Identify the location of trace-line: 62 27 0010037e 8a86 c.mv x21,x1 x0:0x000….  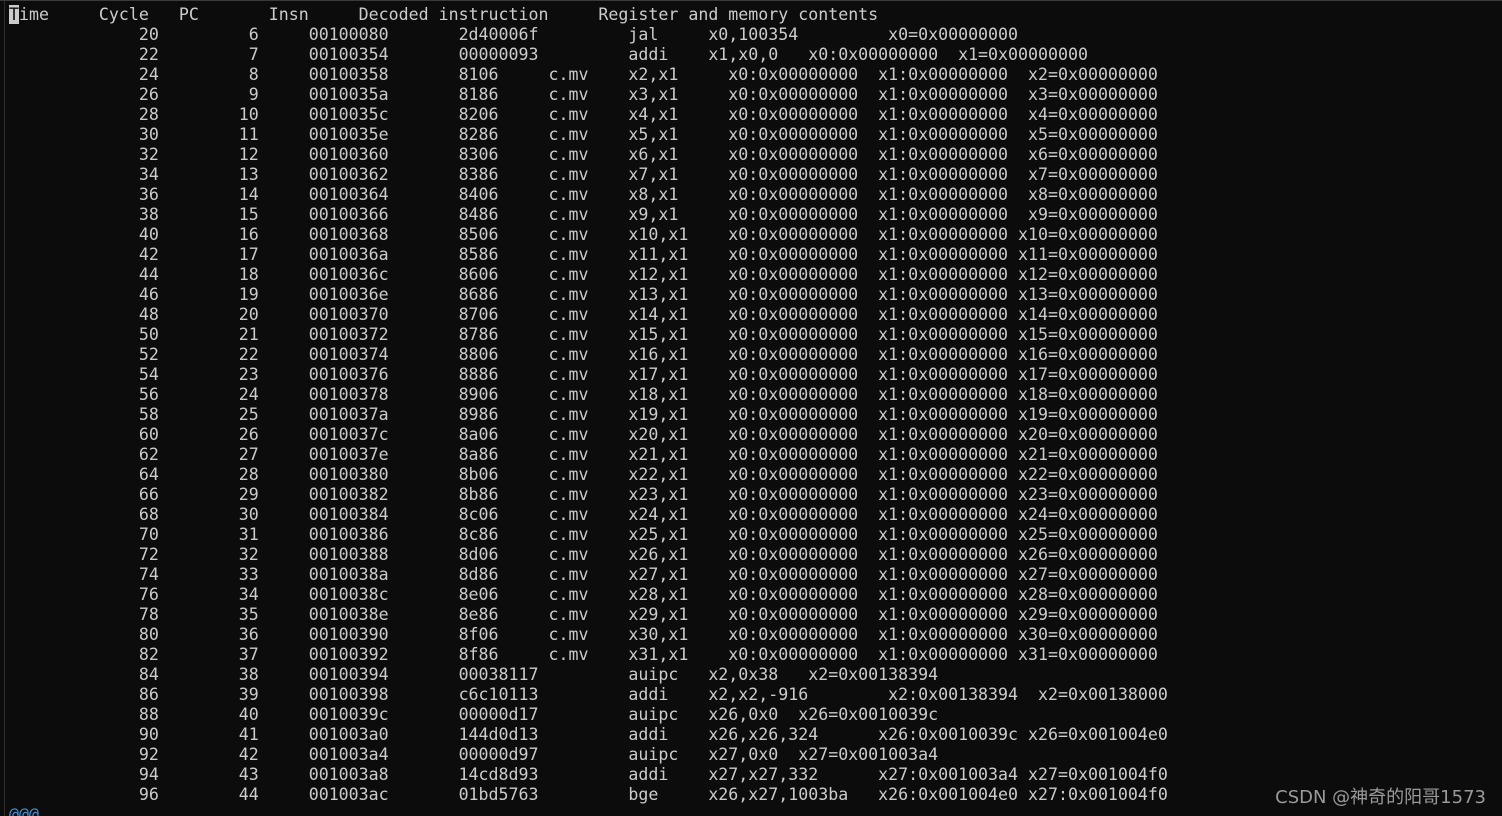
(583, 454).